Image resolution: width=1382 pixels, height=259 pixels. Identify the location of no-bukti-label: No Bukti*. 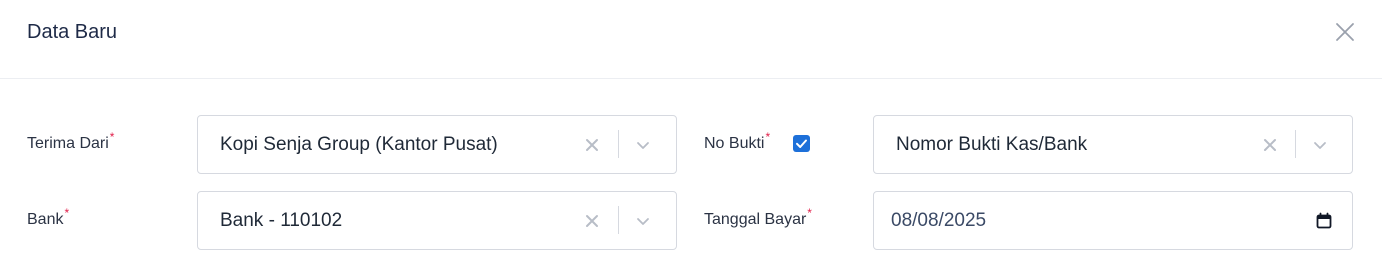
(737, 141).